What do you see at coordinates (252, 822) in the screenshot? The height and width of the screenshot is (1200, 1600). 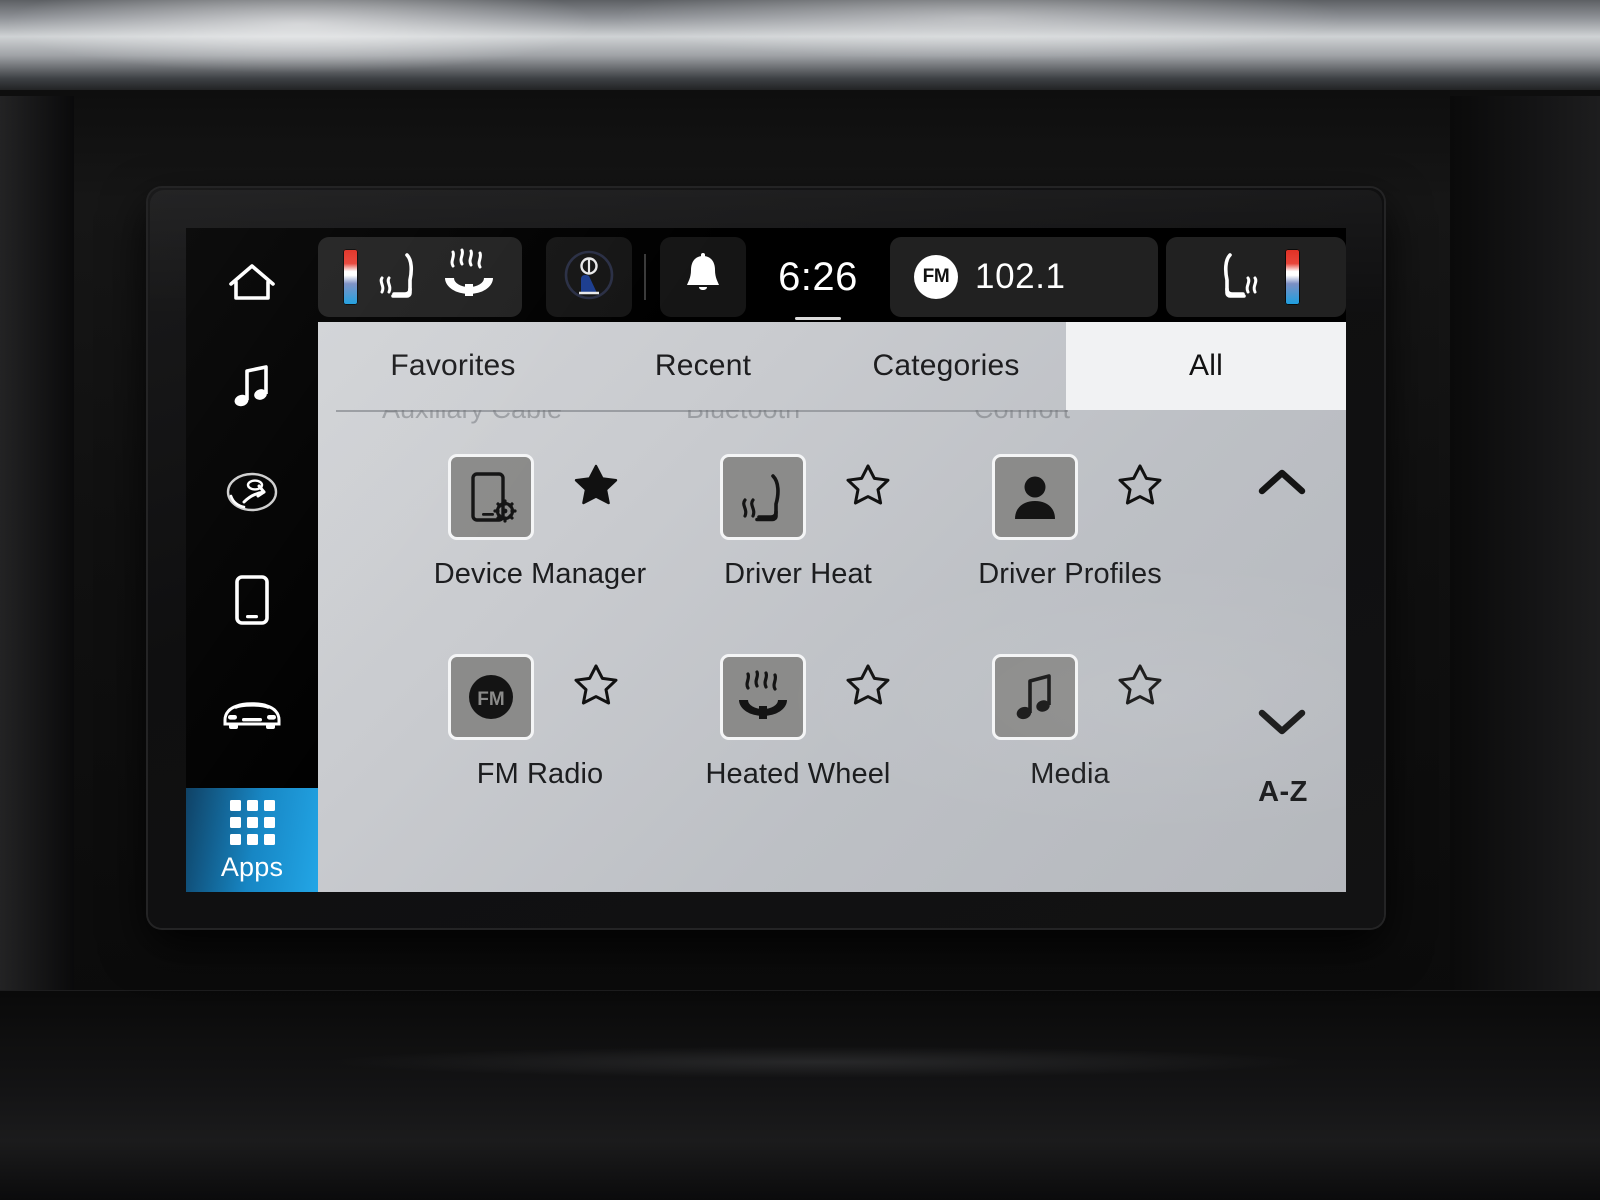 I see `app-grid-icon` at bounding box center [252, 822].